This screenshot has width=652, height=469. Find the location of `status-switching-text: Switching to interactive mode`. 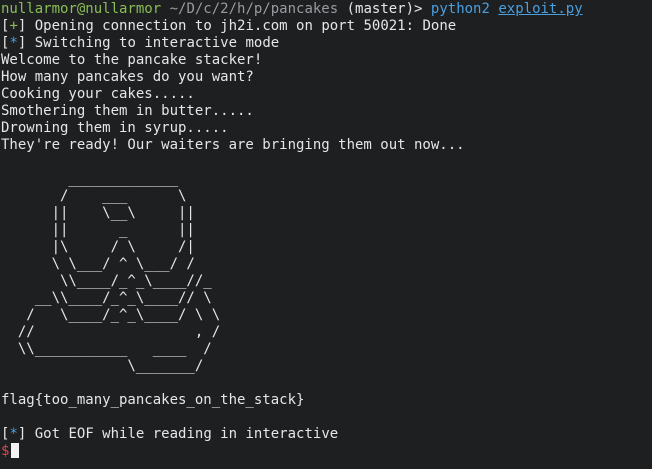

status-switching-text: Switching to interactive mode is located at coordinates (153, 43).